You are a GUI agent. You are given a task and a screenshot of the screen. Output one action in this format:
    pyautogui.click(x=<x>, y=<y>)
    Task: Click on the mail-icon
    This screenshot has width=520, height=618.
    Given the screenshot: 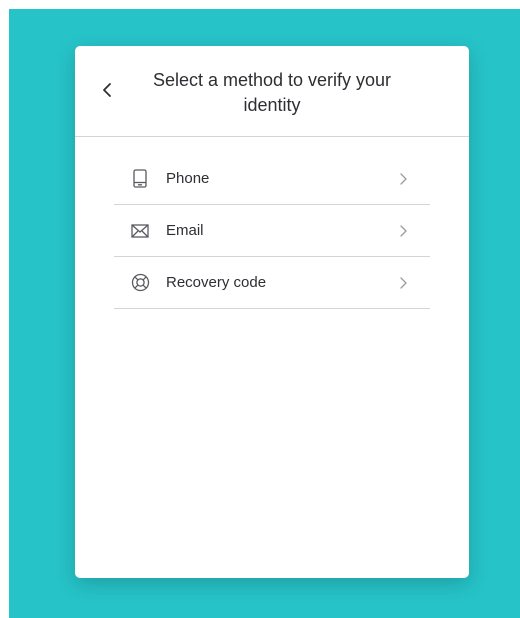 What is the action you would take?
    pyautogui.click(x=140, y=231)
    